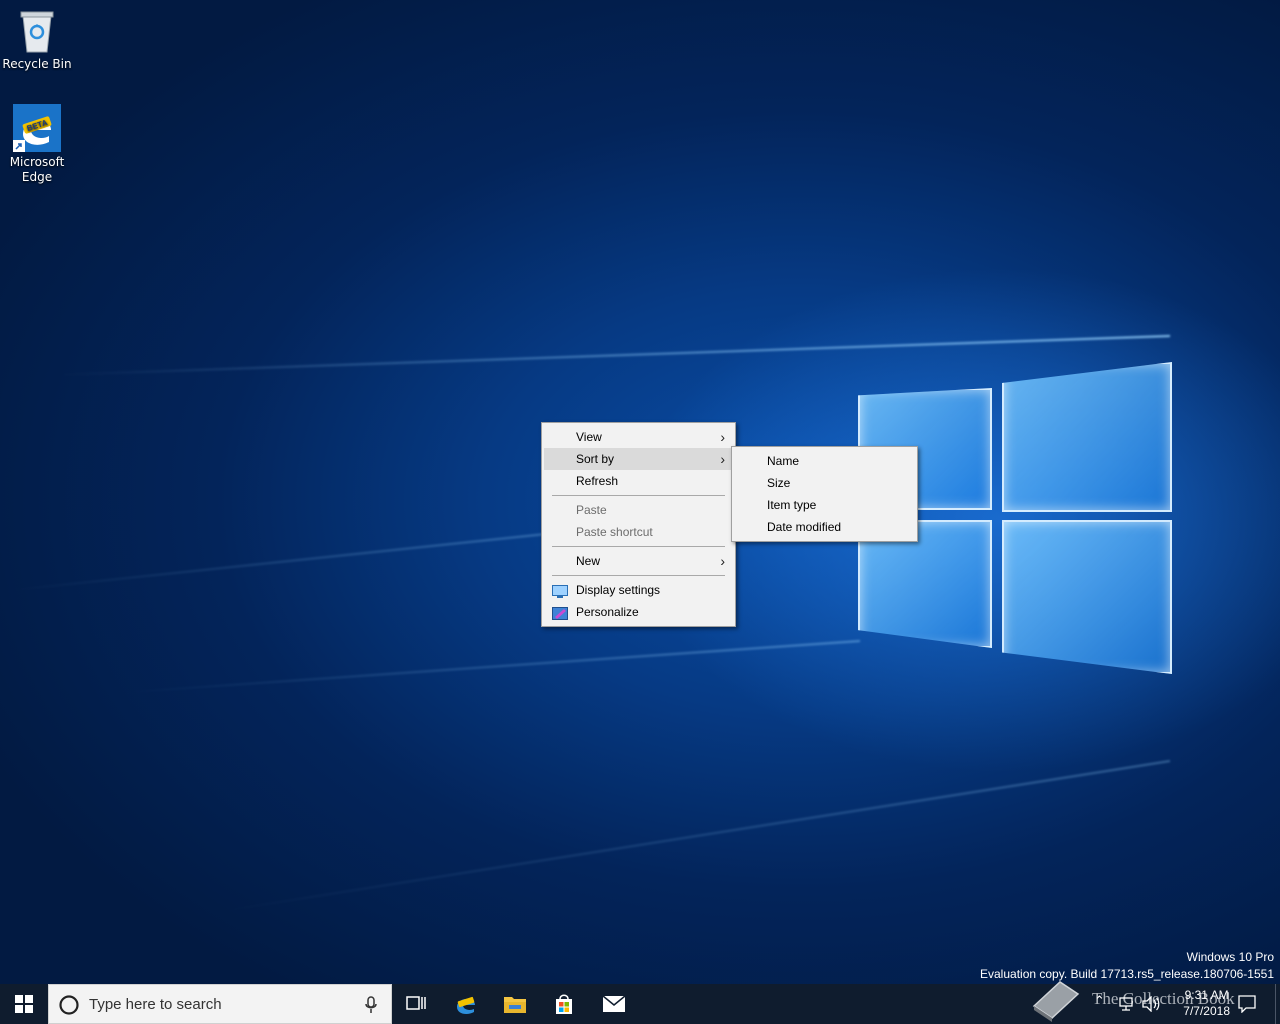  What do you see at coordinates (614, 532) in the screenshot?
I see `menu-item-label: Paste shortcut` at bounding box center [614, 532].